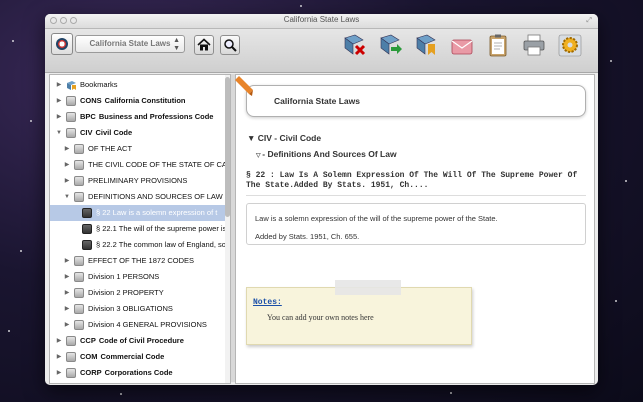  I want to click on tree-item-label: Division 4 GENERAL PROVISIONS, so click(147, 325).